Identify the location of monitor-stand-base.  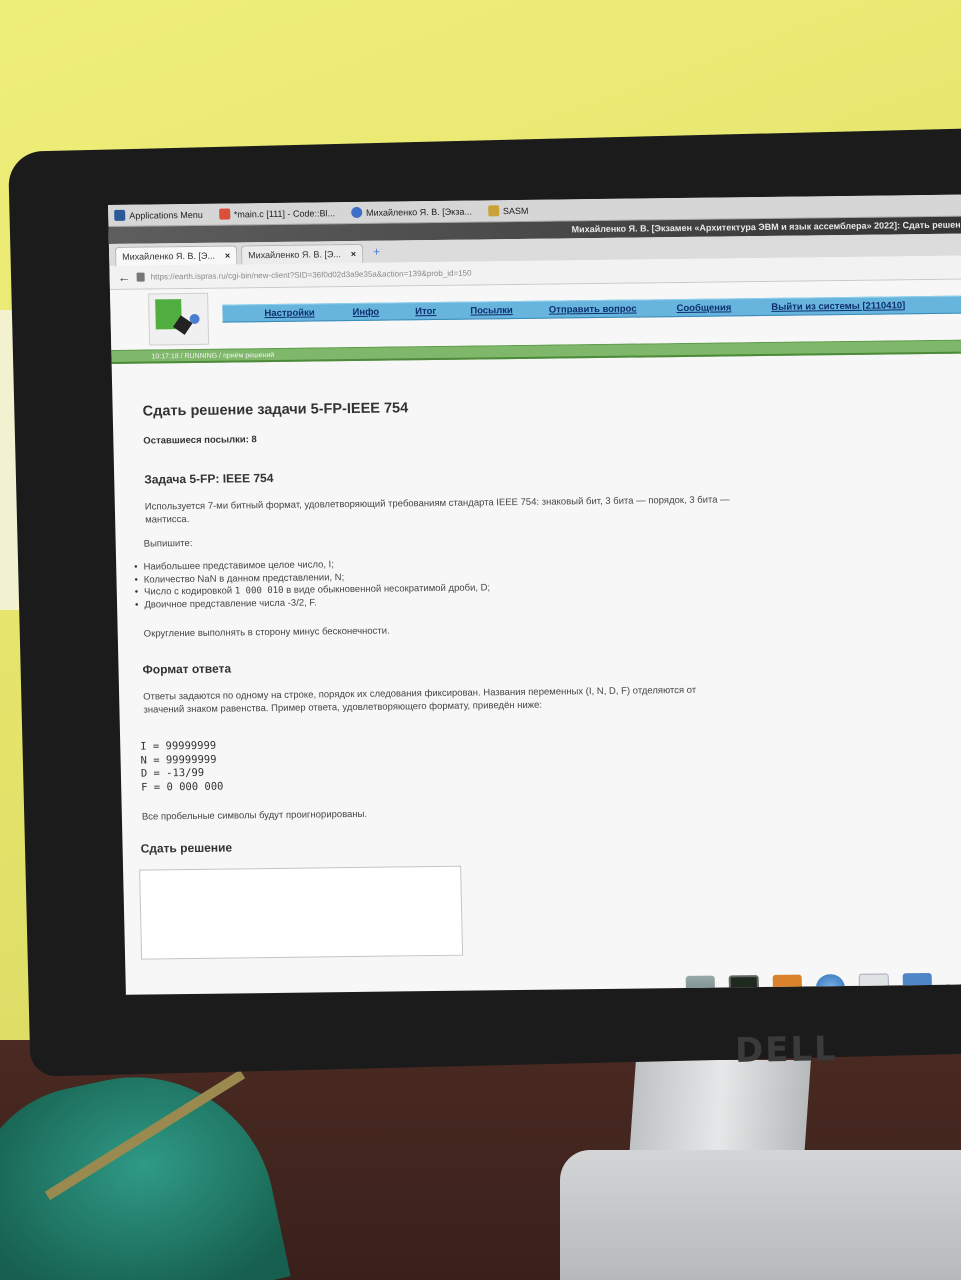
(760, 1215).